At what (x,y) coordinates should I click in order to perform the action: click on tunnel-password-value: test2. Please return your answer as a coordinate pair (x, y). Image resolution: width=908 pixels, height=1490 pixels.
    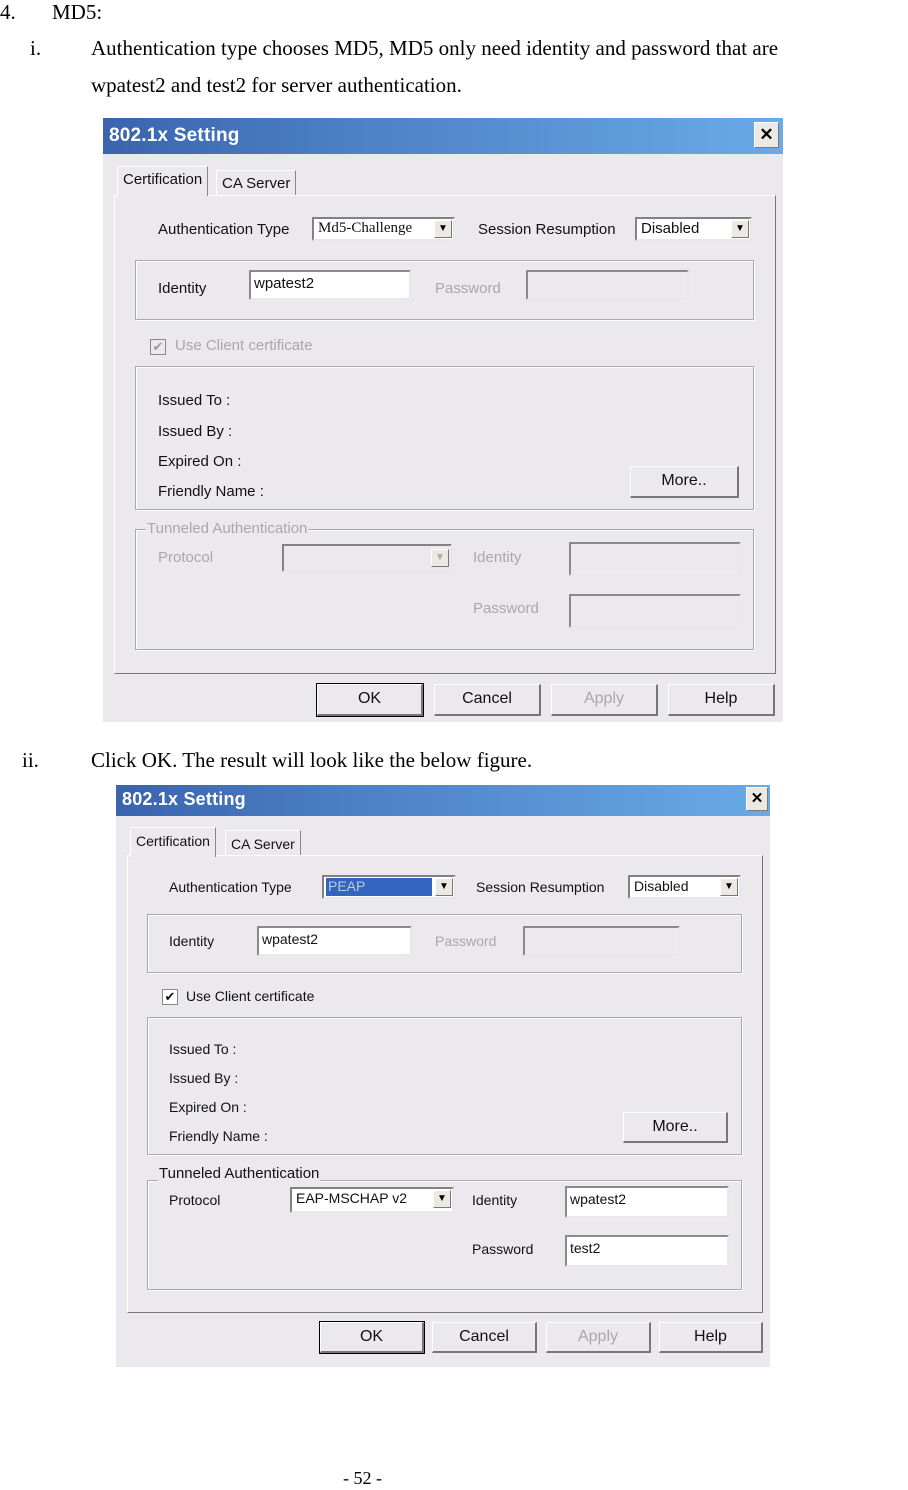
    Looking at the image, I should click on (585, 1248).